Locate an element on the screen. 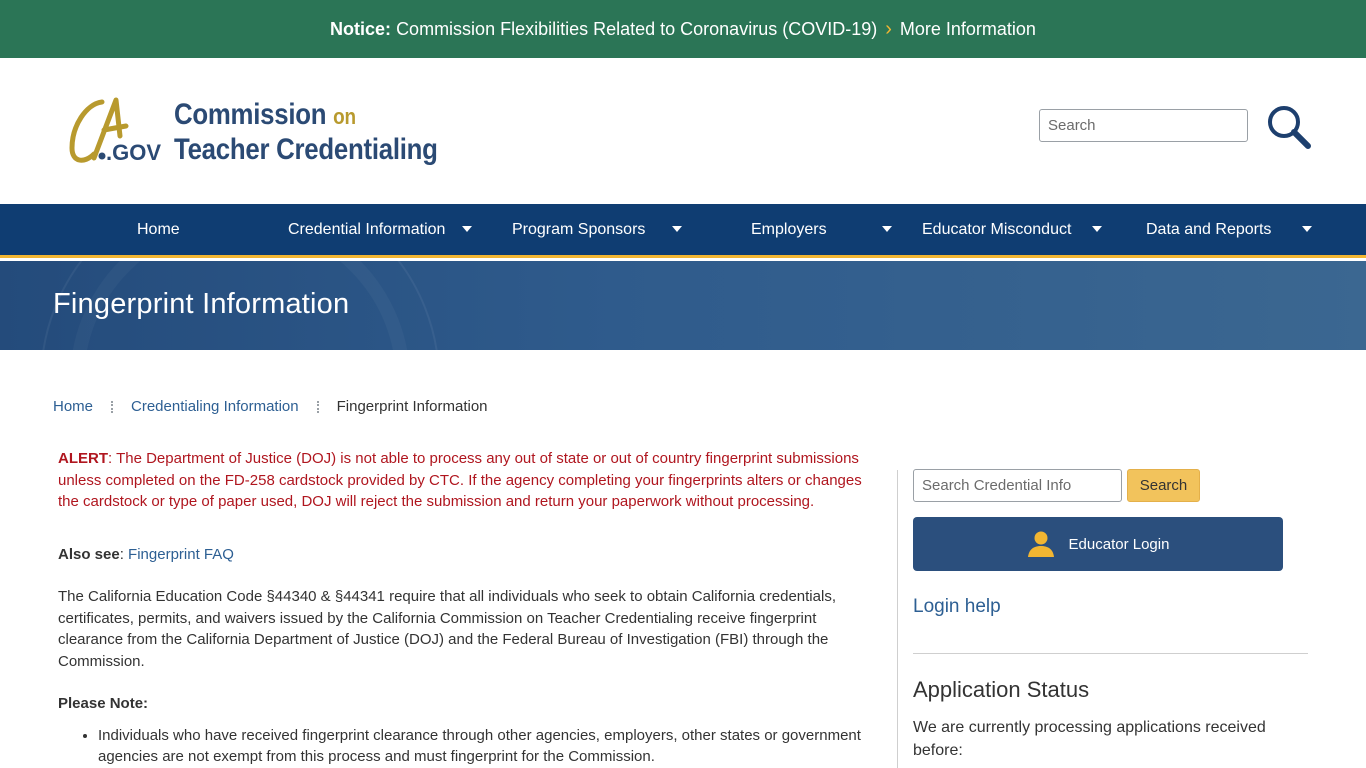 Image resolution: width=1366 pixels, height=768 pixels. educator-login-button: Educator Login is located at coordinates (1098, 544).